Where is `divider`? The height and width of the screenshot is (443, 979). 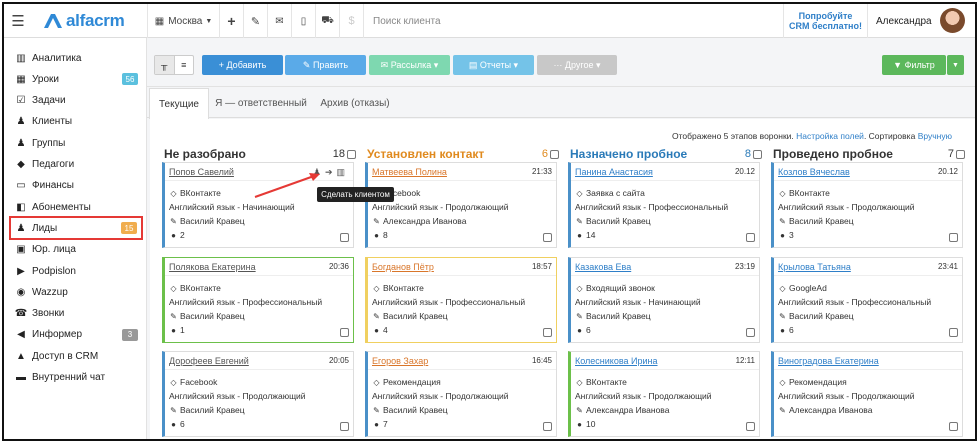 divider is located at coordinates (462, 369).